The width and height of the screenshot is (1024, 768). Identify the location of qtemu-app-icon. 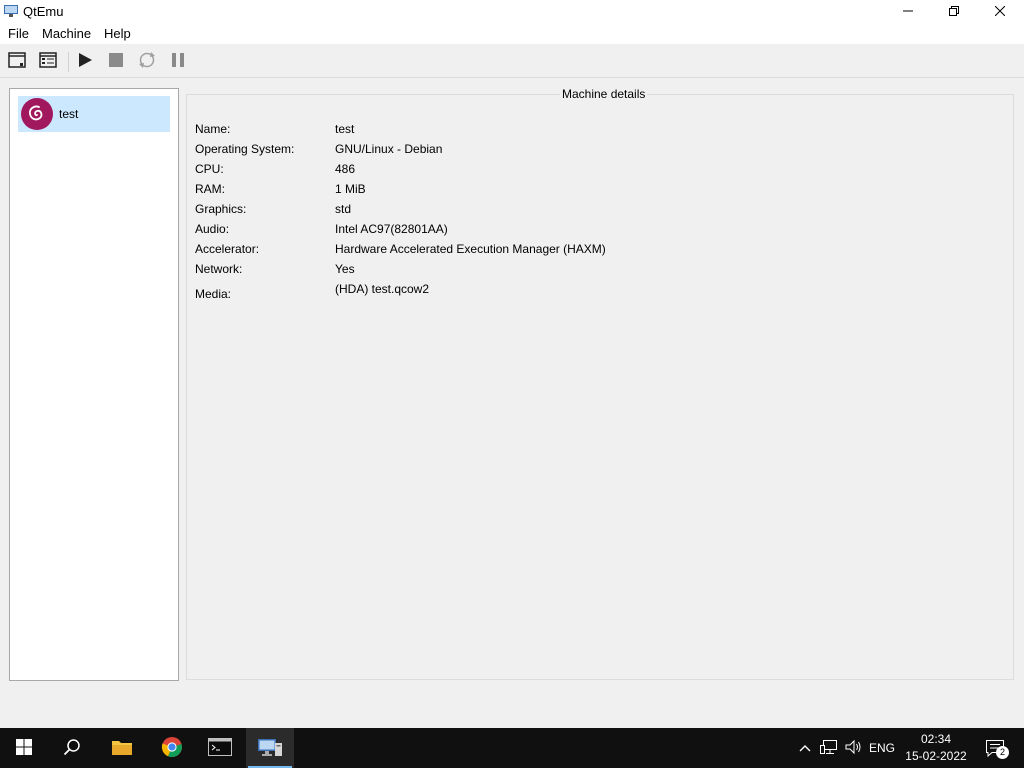
(11, 11).